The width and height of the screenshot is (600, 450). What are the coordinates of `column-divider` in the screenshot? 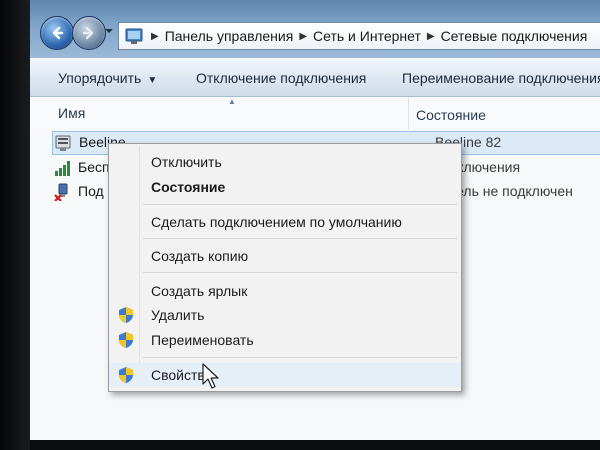 It's located at (408, 113).